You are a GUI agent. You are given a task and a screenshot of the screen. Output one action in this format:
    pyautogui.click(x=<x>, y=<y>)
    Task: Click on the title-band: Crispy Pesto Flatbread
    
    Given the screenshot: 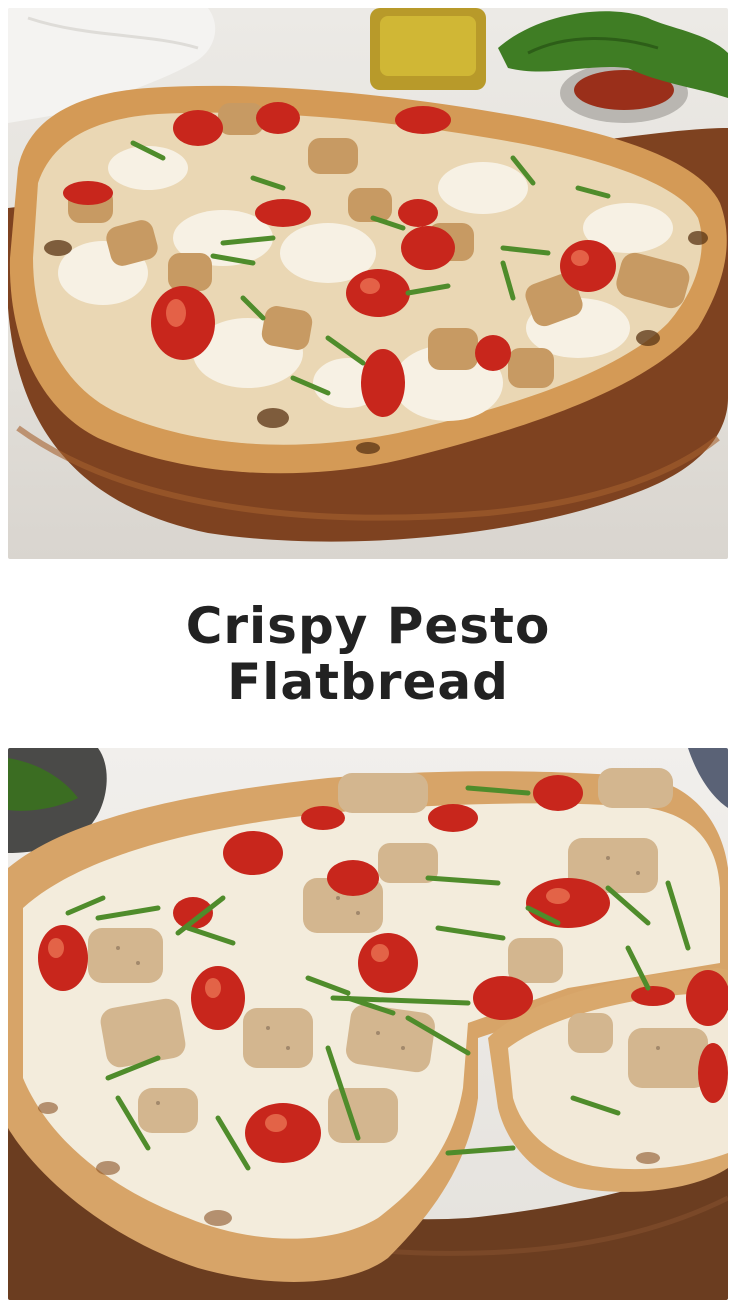 What is the action you would take?
    pyautogui.click(x=368, y=653)
    